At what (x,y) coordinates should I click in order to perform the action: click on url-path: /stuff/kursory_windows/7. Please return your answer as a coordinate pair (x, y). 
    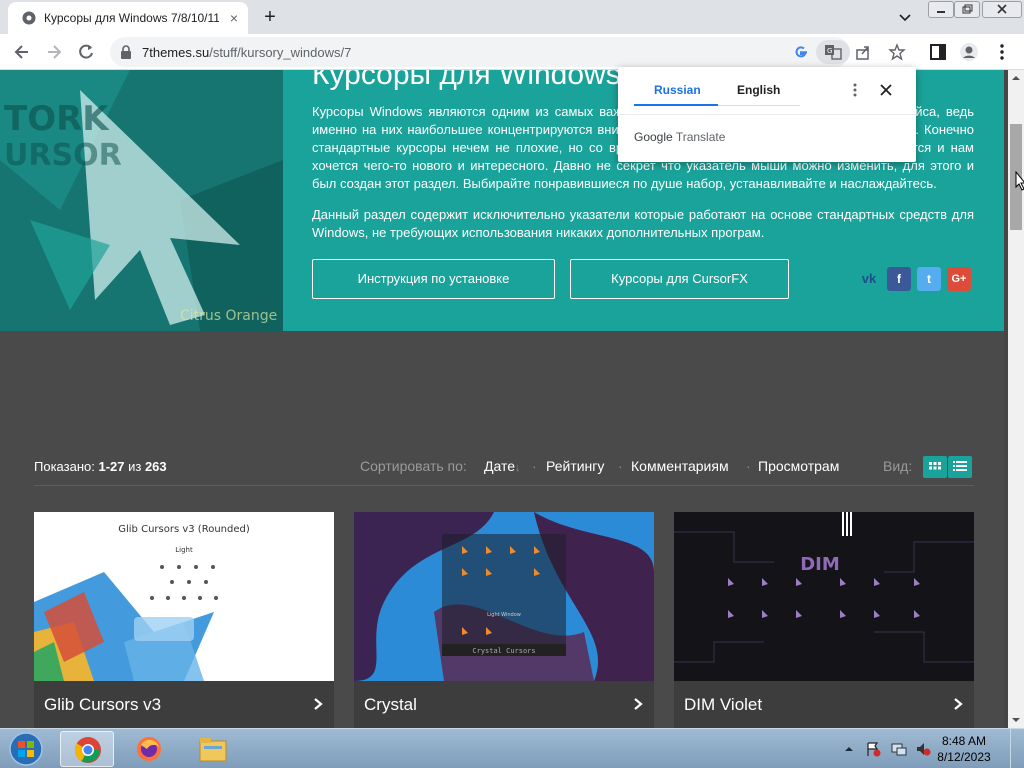
    Looking at the image, I should click on (280, 52).